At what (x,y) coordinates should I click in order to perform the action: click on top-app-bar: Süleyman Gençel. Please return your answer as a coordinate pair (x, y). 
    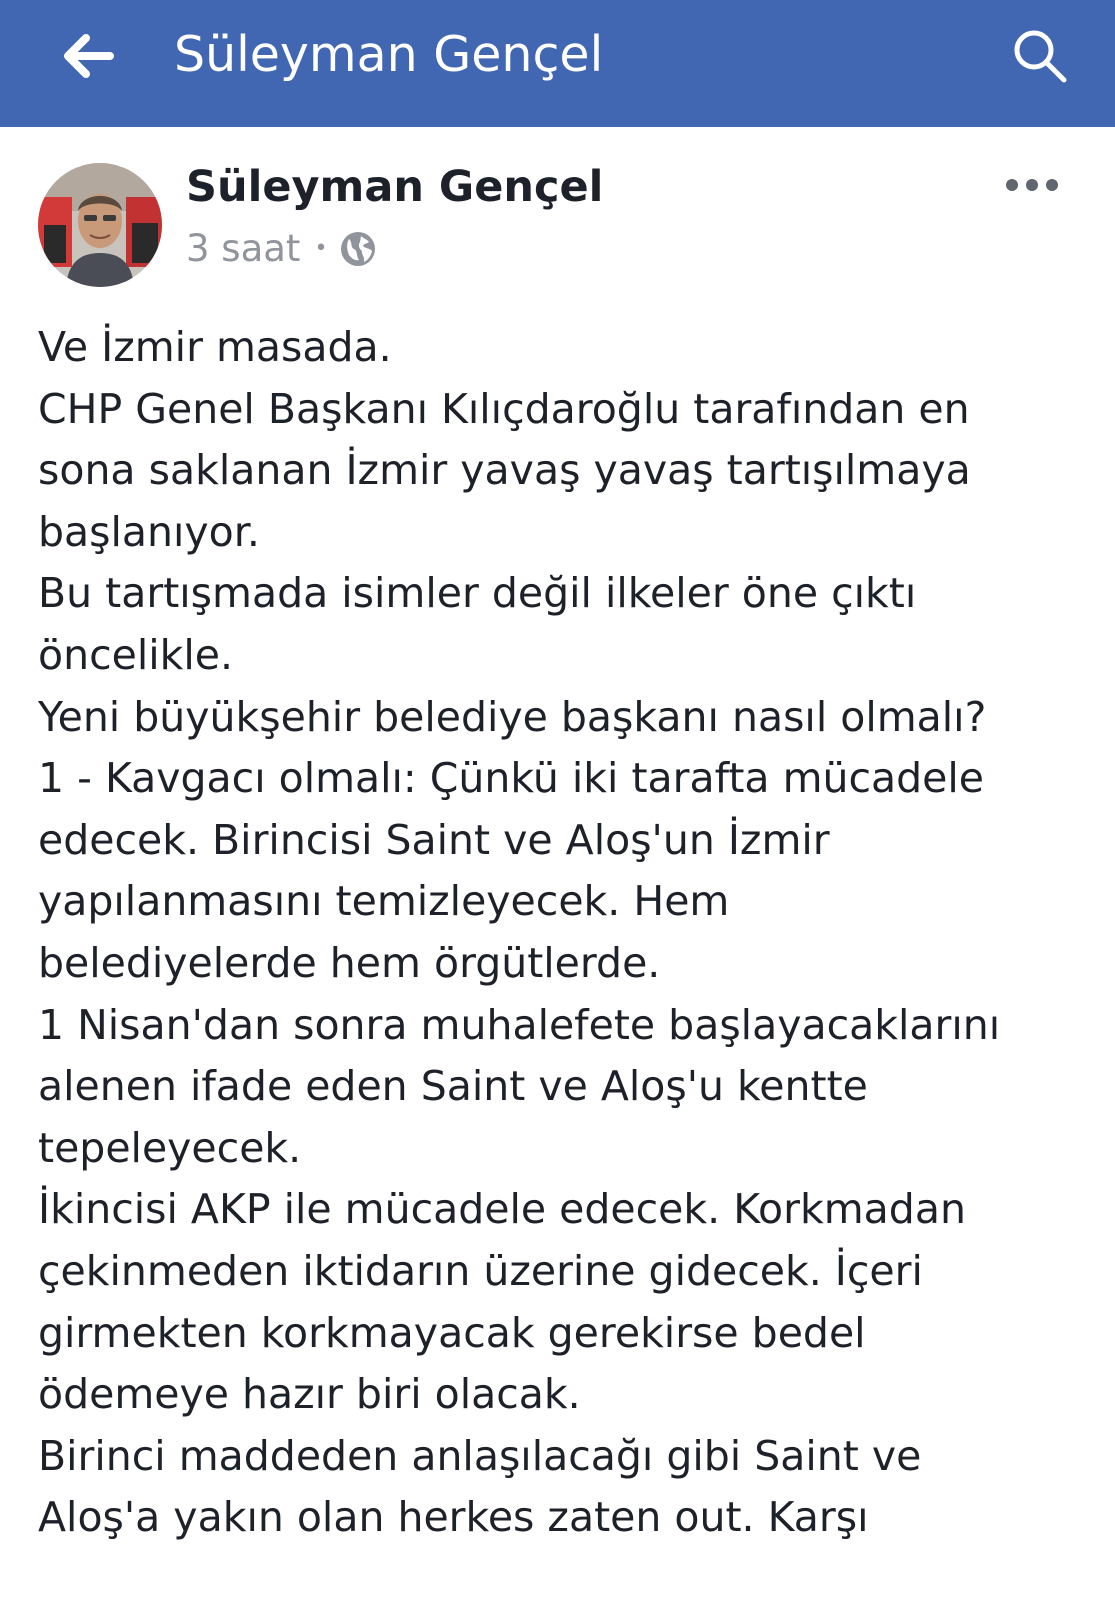
    Looking at the image, I should click on (557, 63).